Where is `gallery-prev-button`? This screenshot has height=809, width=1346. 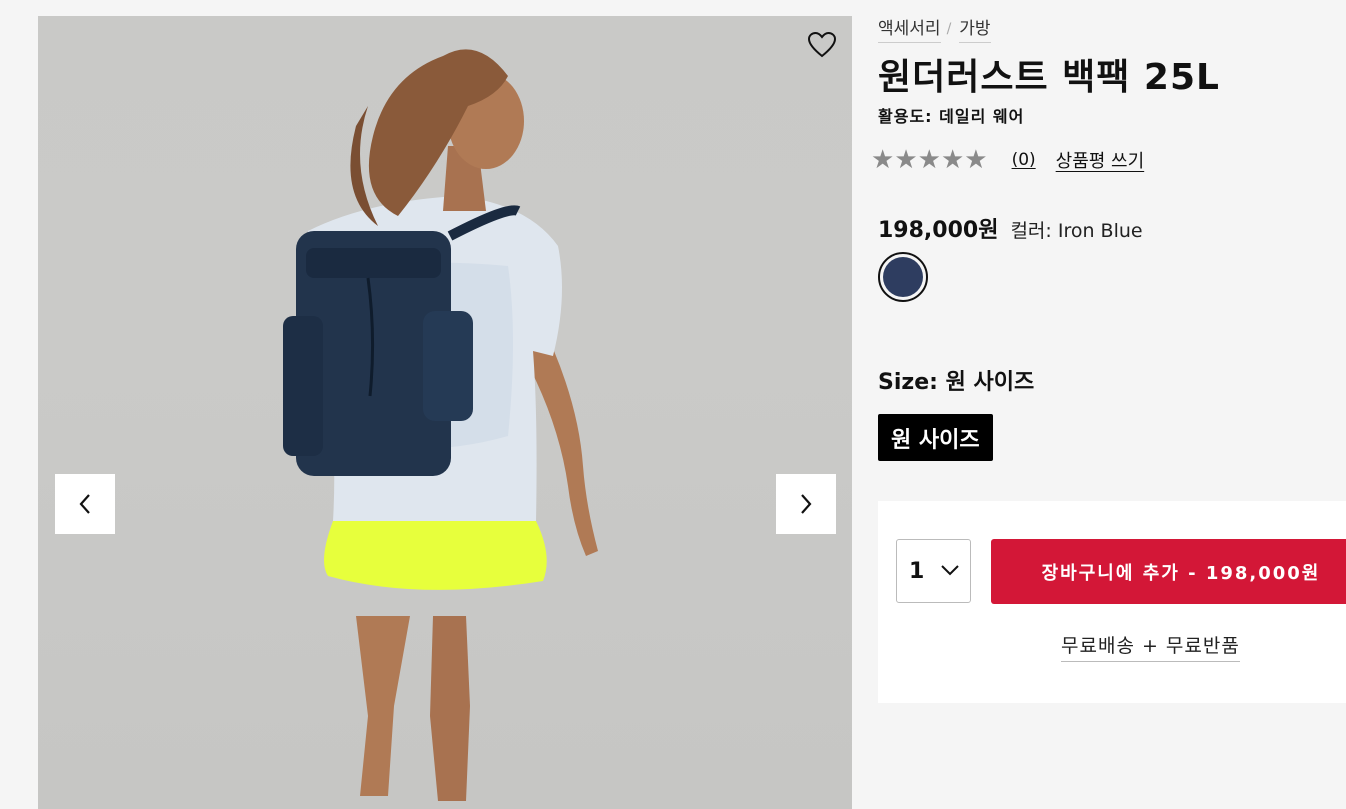
gallery-prev-button is located at coordinates (85, 504).